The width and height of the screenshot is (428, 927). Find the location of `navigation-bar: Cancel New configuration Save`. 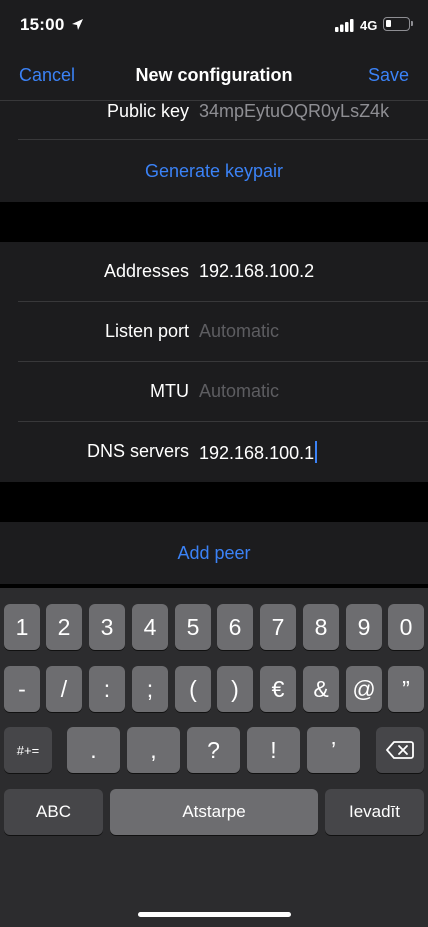

navigation-bar: Cancel New configuration Save is located at coordinates (214, 75).